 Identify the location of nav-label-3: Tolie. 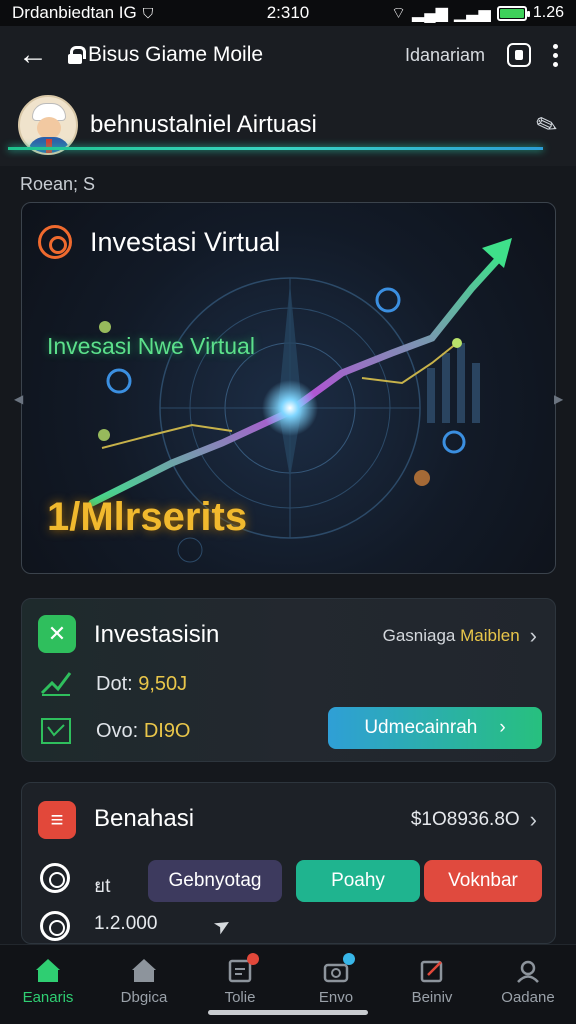
(240, 997).